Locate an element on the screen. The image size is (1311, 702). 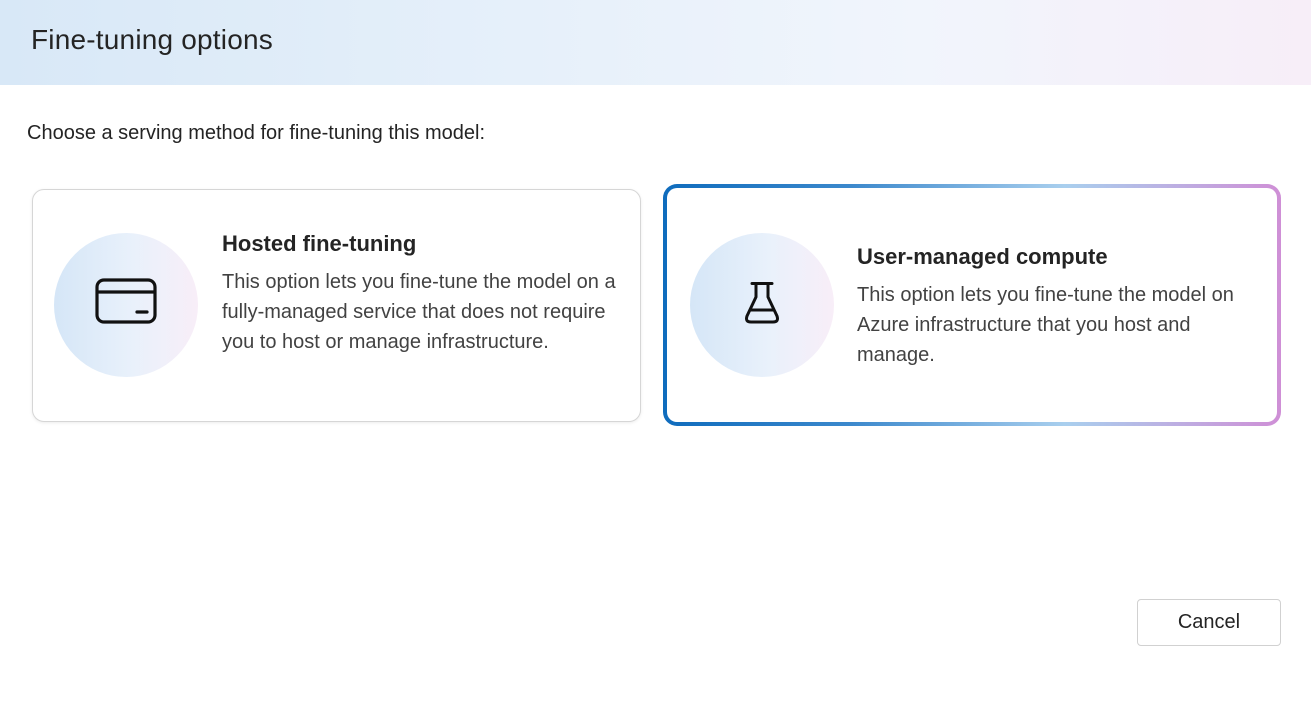
credit-card-icon is located at coordinates (126, 305).